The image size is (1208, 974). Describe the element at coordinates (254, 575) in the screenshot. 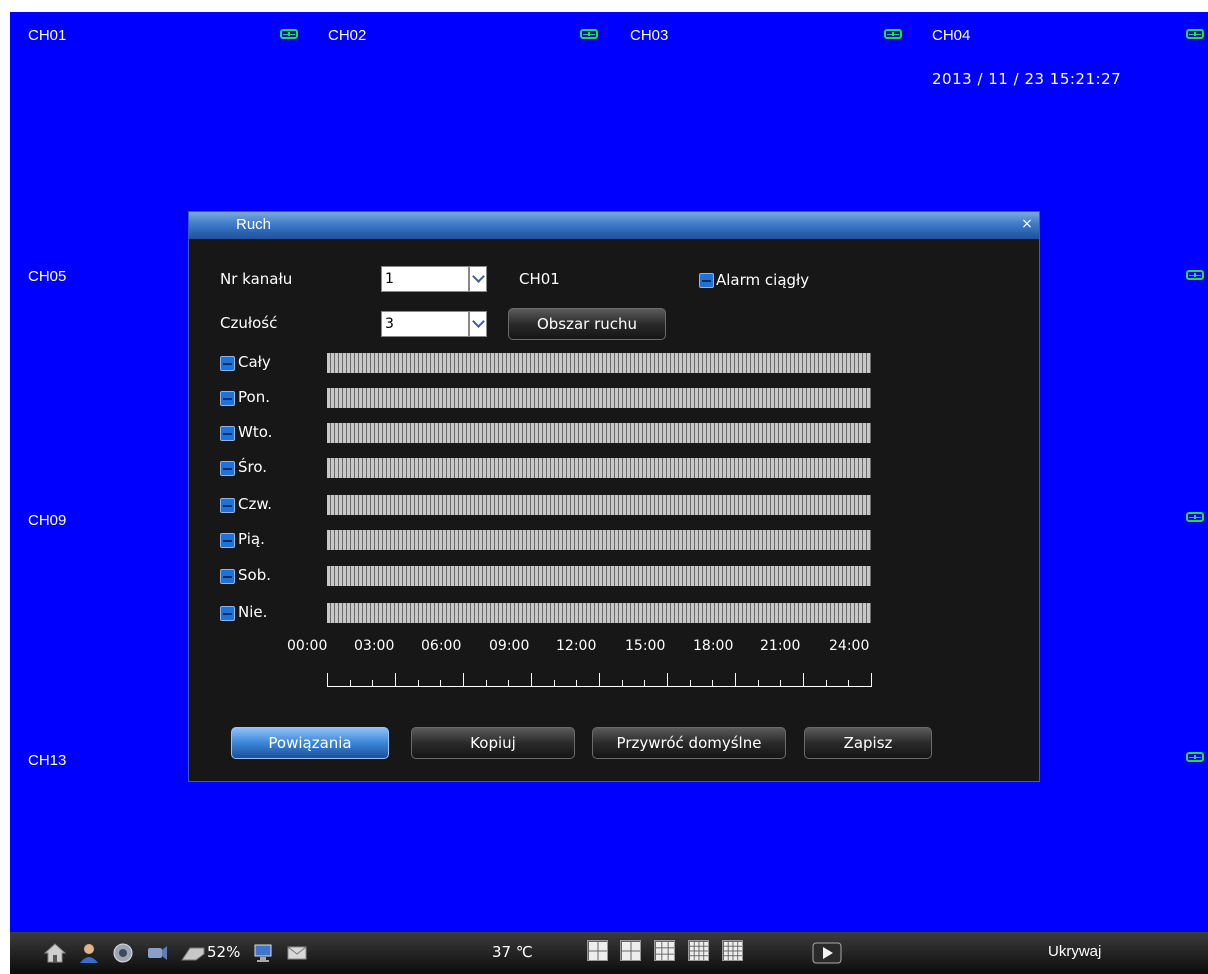

I see `day-label: Sob.` at that location.